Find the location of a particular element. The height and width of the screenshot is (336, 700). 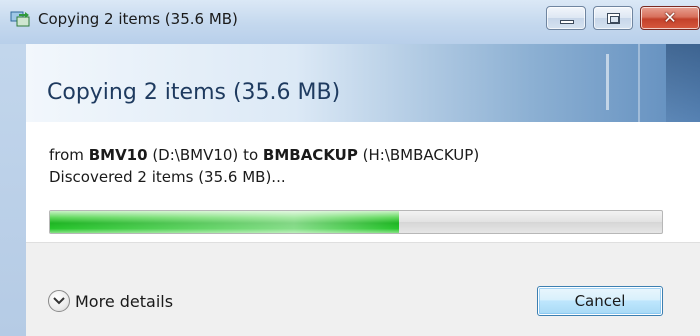

title-bar: Copying 2 items (35.6 MB) ✕ is located at coordinates (350, 22).